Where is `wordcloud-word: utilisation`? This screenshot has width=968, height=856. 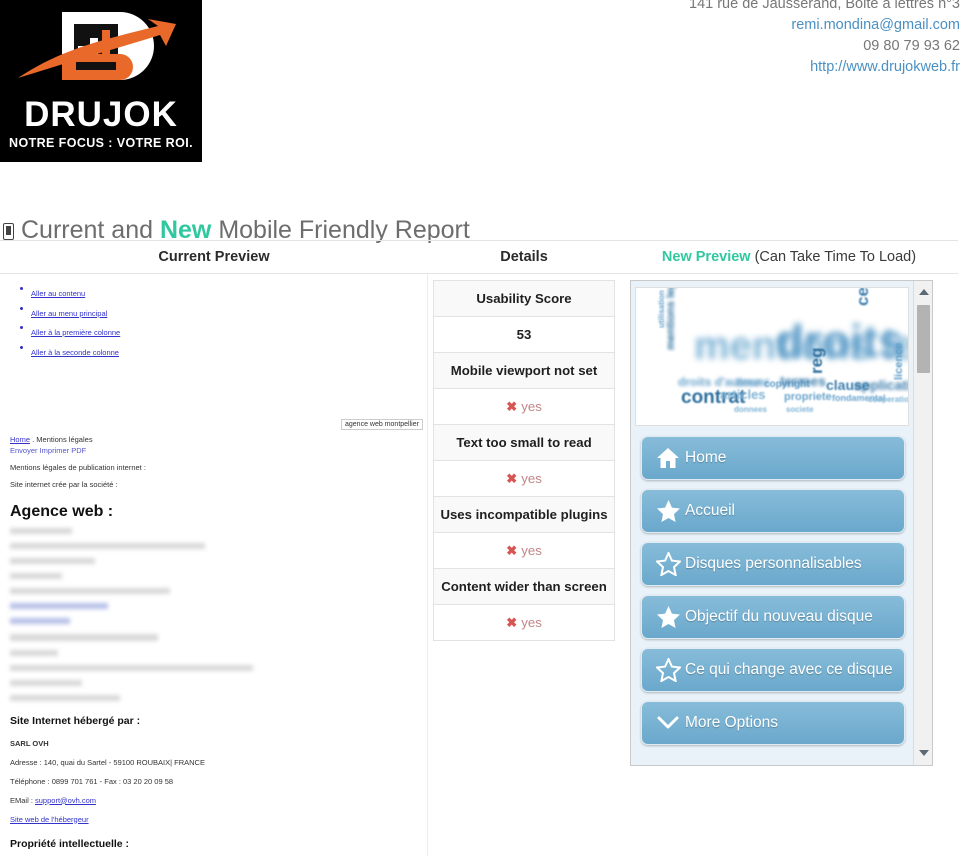
wordcloud-word: utilisation is located at coordinates (662, 309).